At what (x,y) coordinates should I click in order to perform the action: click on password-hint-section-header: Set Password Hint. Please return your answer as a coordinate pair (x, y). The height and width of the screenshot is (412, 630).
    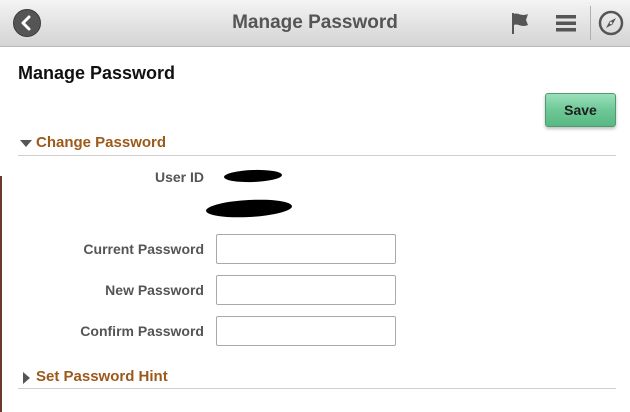
    Looking at the image, I should click on (170, 378).